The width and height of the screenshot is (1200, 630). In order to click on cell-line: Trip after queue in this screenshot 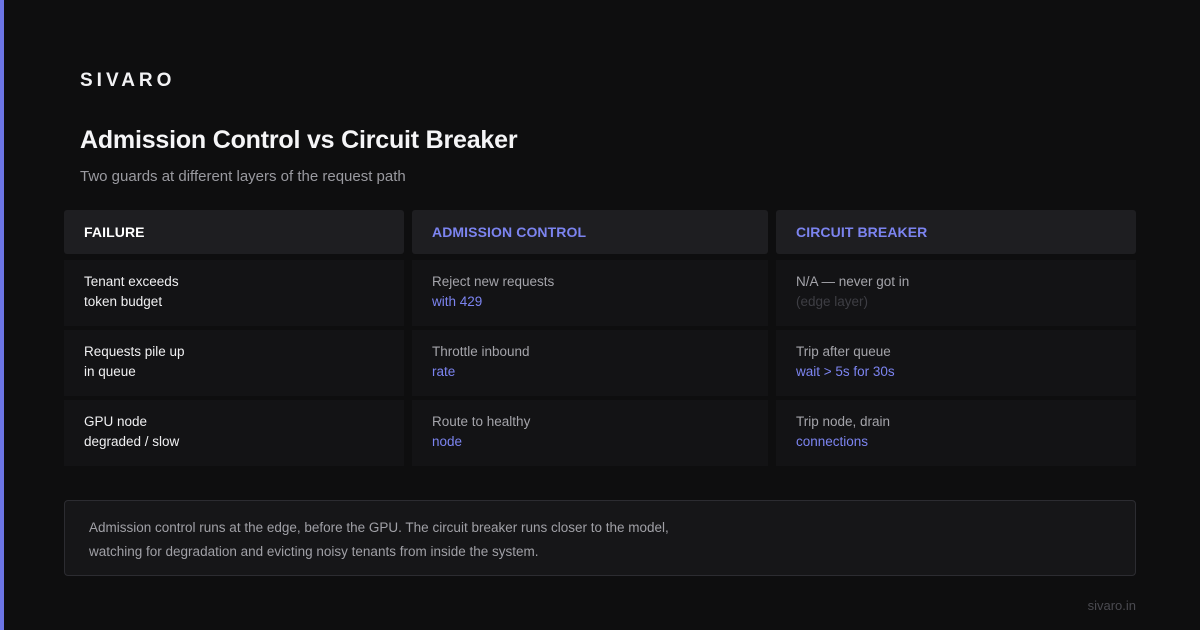, I will do `click(843, 351)`.